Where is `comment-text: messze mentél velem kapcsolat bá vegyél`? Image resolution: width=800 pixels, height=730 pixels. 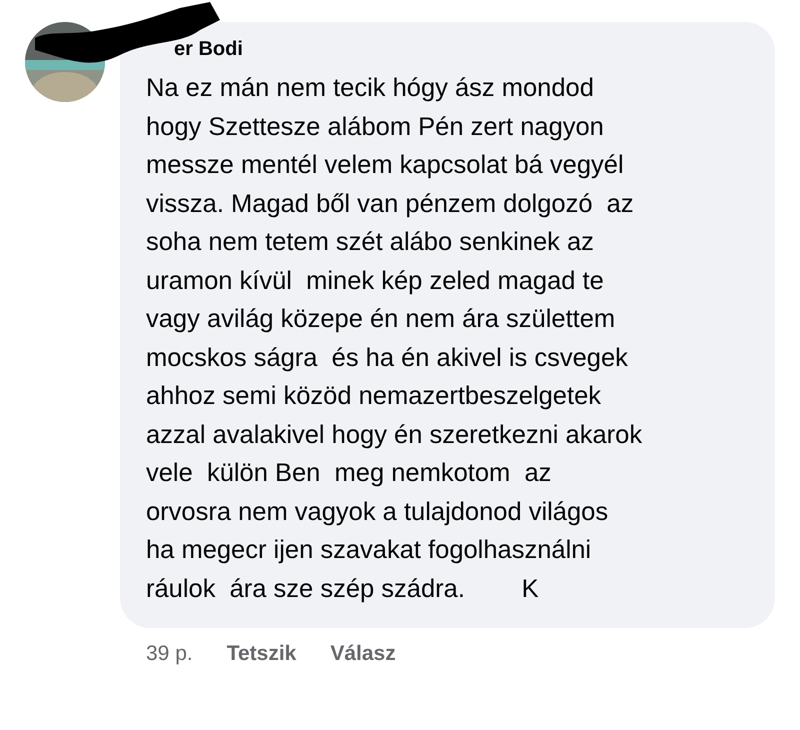 comment-text: messze mentél velem kapcsolat bá vegyél is located at coordinates (385, 165).